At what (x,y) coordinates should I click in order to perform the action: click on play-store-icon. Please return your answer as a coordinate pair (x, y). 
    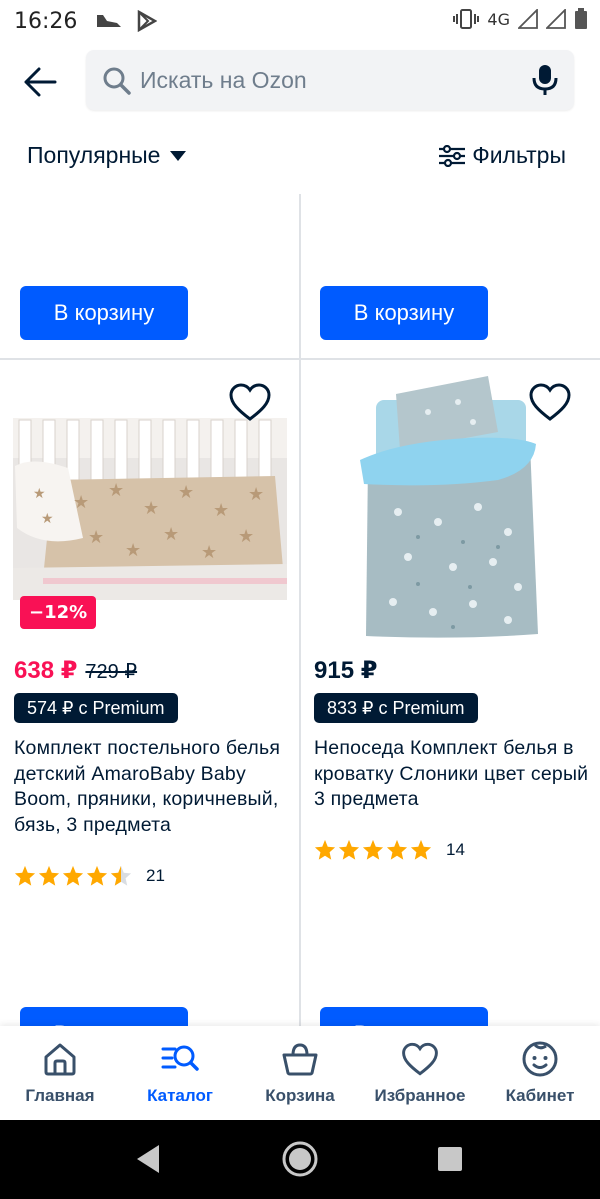
    Looking at the image, I should click on (148, 21).